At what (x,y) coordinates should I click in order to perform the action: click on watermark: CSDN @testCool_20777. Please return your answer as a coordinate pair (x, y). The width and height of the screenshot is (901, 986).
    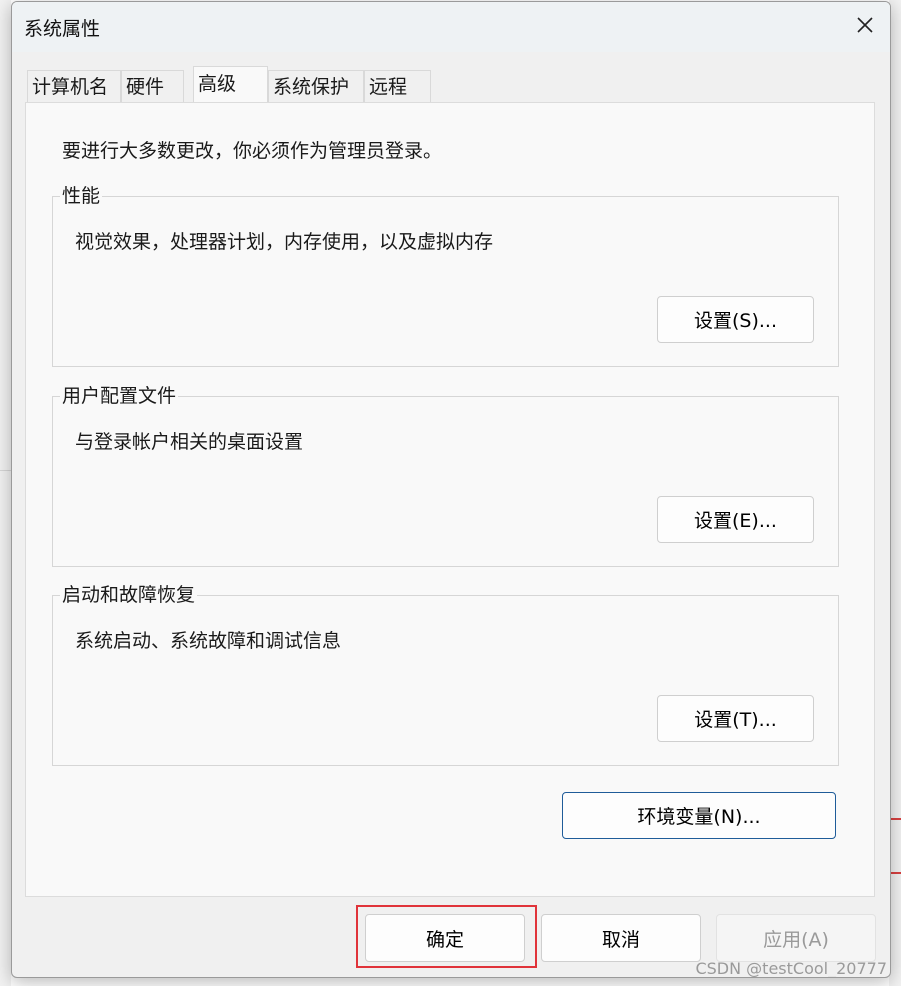
    Looking at the image, I should click on (791, 968).